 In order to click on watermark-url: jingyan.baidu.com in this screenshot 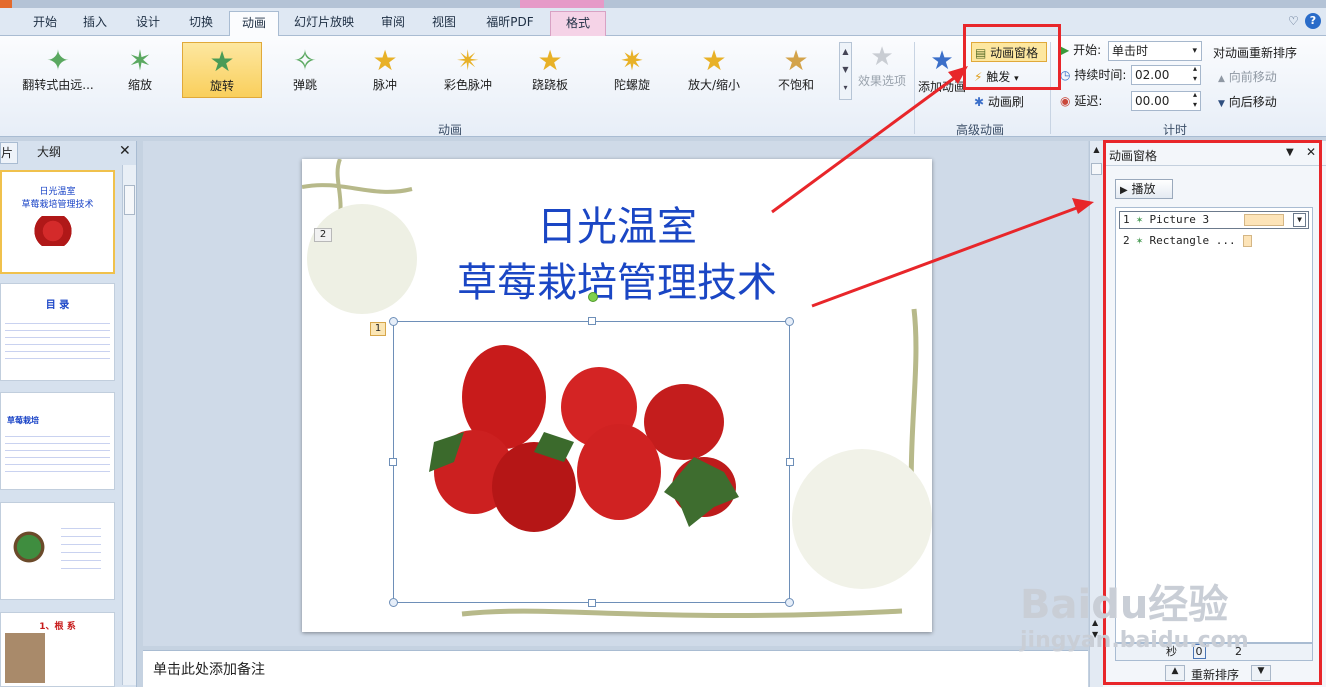, I will do `click(1134, 640)`.